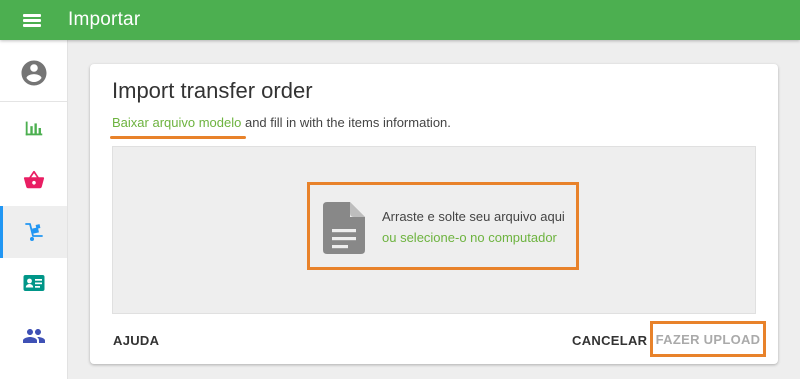 This screenshot has height=379, width=800. Describe the element at coordinates (212, 90) in the screenshot. I see `dialog-title: Import transfer order` at that location.